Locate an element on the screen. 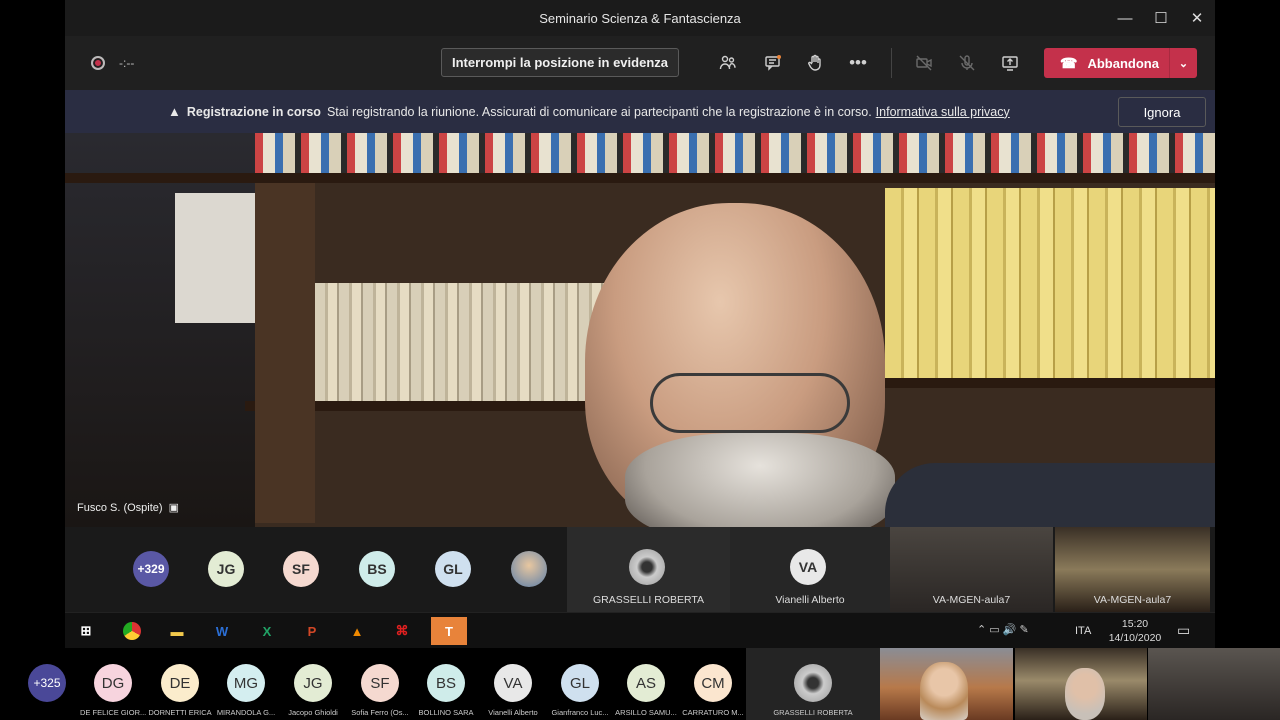  participant-name: Vianelli Alberto is located at coordinates (513, 712).